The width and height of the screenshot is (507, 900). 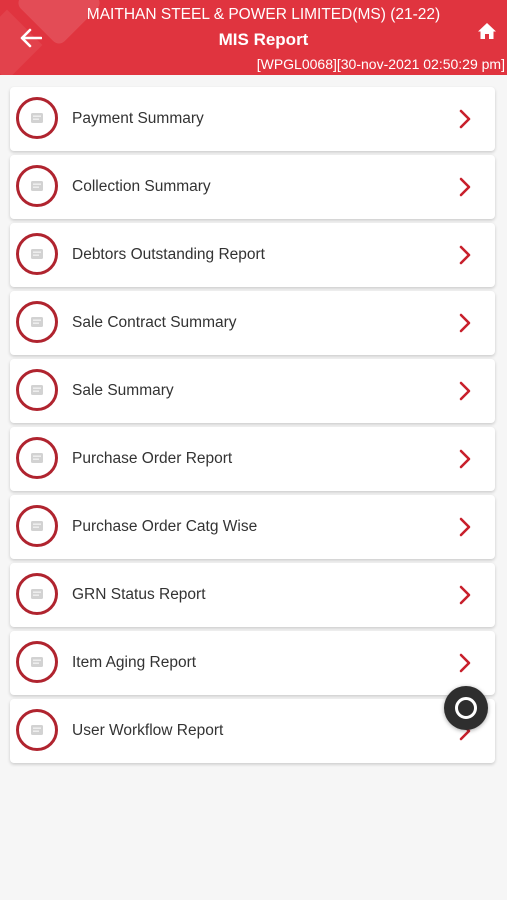 I want to click on report-item-label: Purchase Order Catg Wise, so click(x=165, y=526).